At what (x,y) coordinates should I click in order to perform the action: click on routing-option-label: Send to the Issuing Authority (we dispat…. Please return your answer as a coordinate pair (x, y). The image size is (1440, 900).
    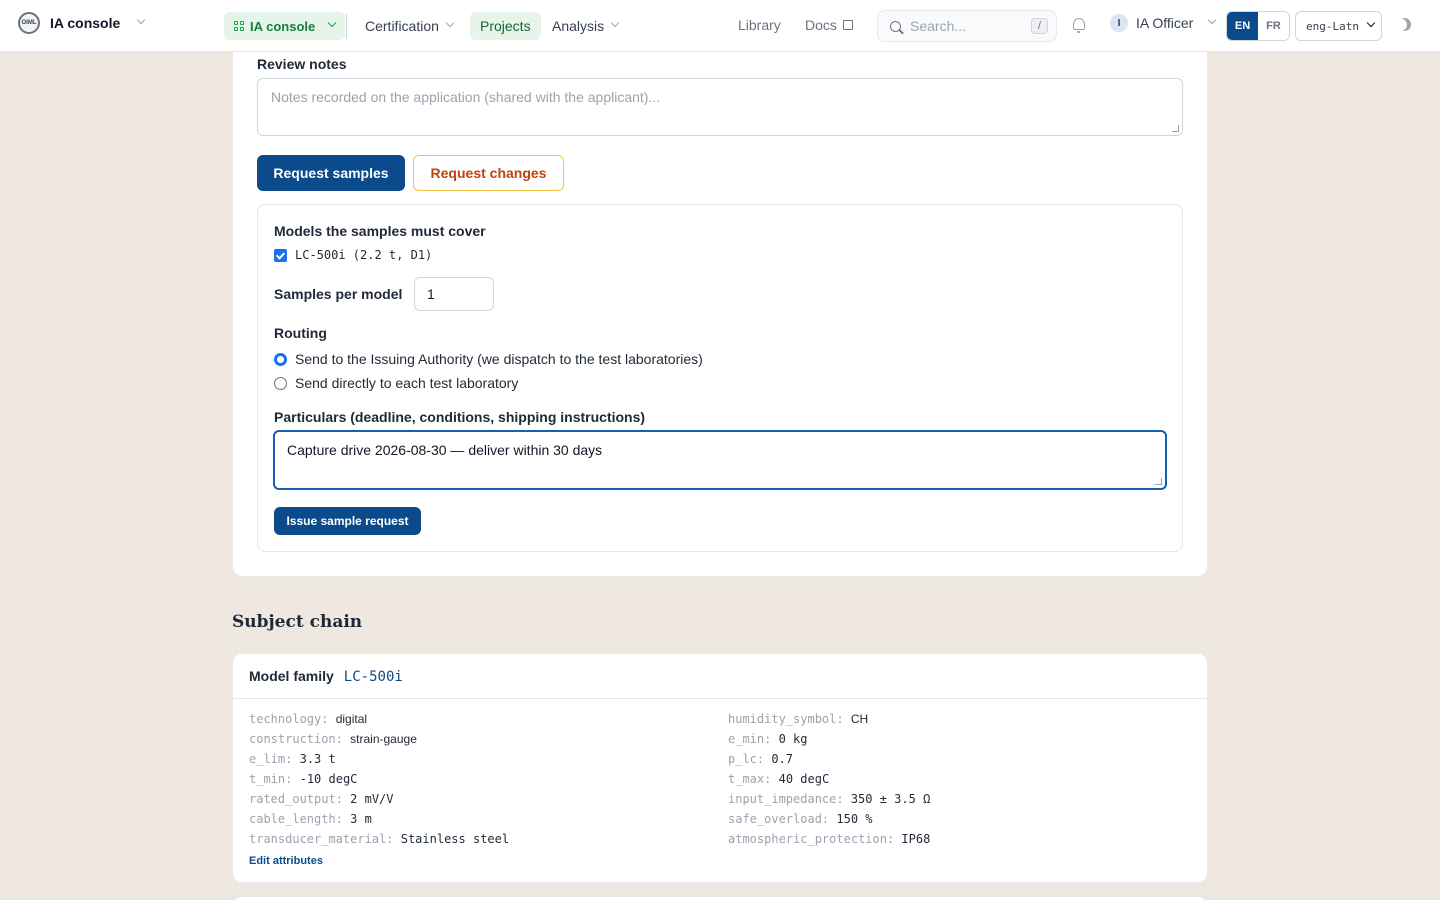
    Looking at the image, I should click on (499, 359).